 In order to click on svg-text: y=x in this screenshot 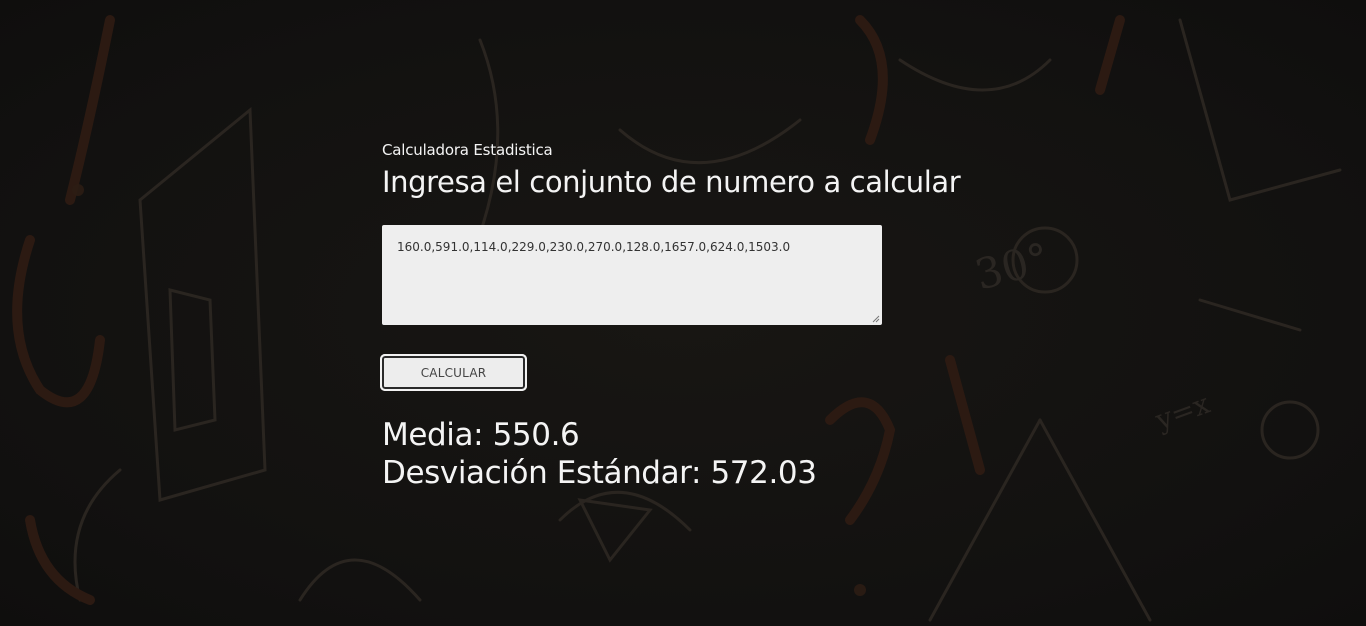, I will do `click(1182, 412)`.